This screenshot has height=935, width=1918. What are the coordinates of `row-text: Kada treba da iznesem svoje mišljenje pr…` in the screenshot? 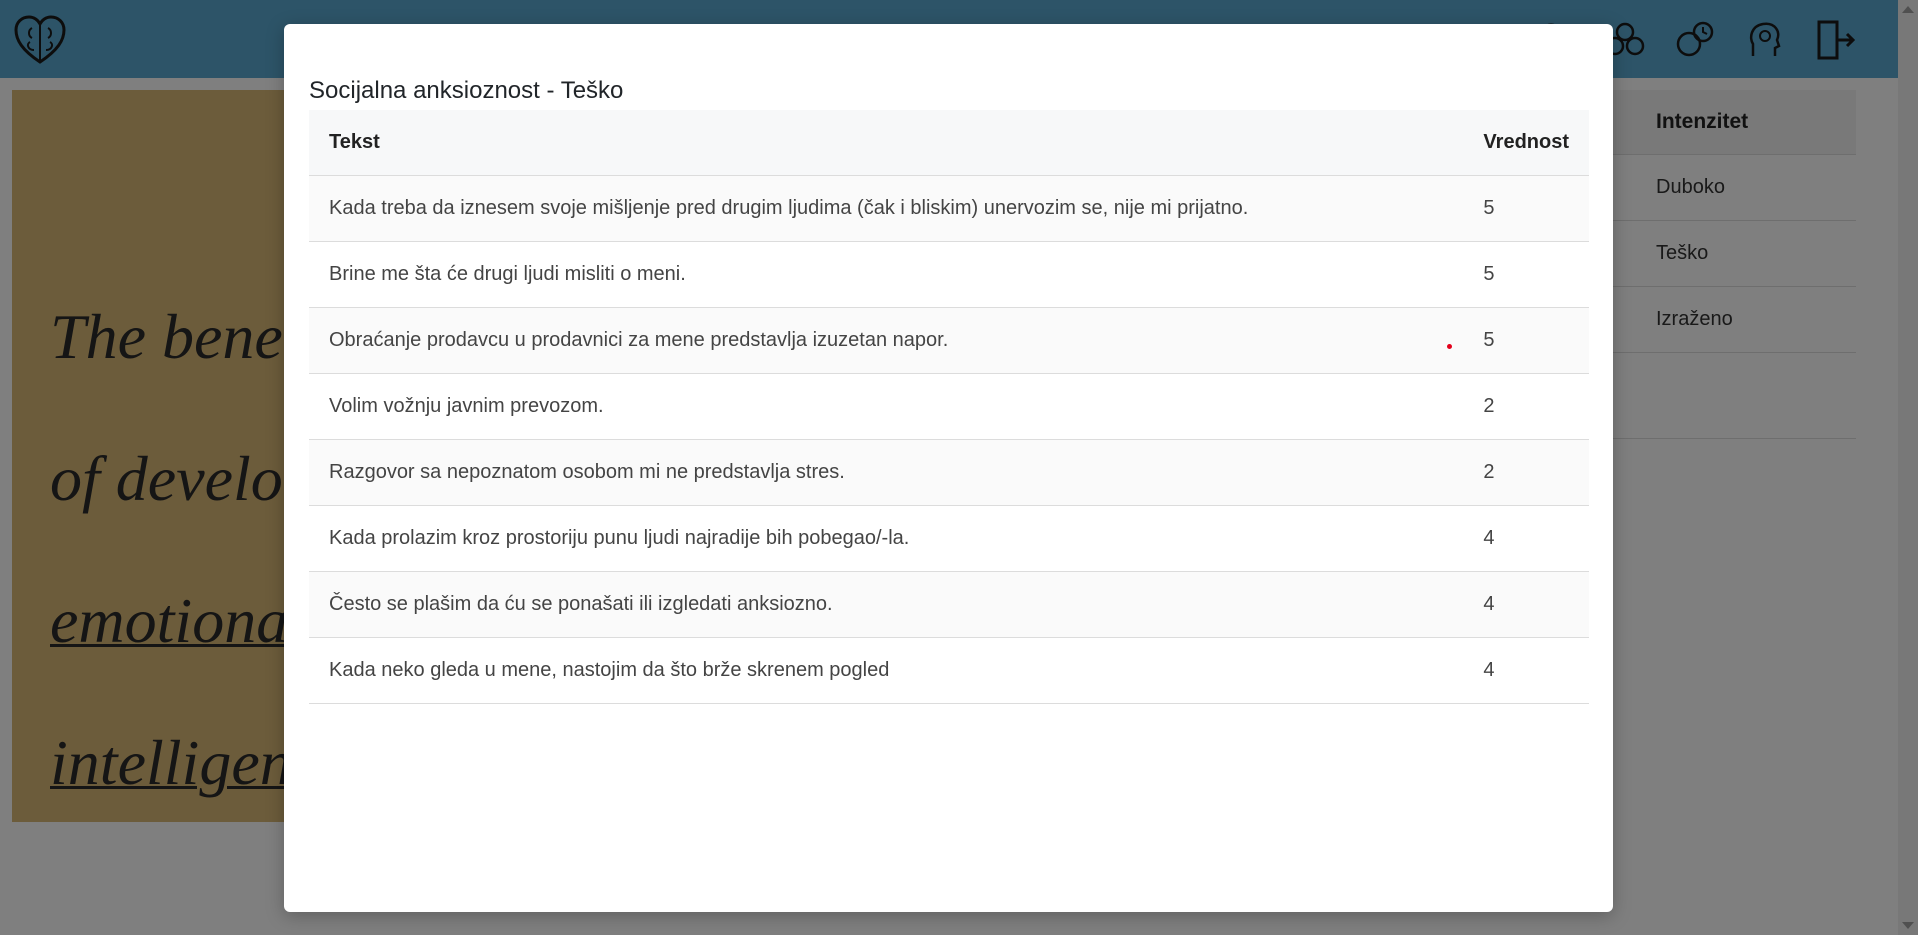 It's located at (886, 208).